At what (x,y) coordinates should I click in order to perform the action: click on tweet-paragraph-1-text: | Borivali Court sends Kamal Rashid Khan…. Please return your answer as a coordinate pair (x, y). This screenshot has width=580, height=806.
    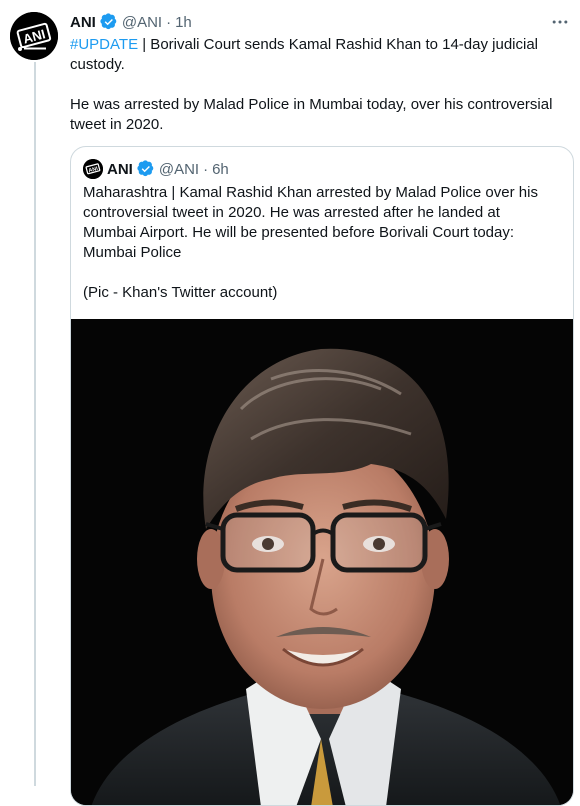
    Looking at the image, I should click on (304, 54).